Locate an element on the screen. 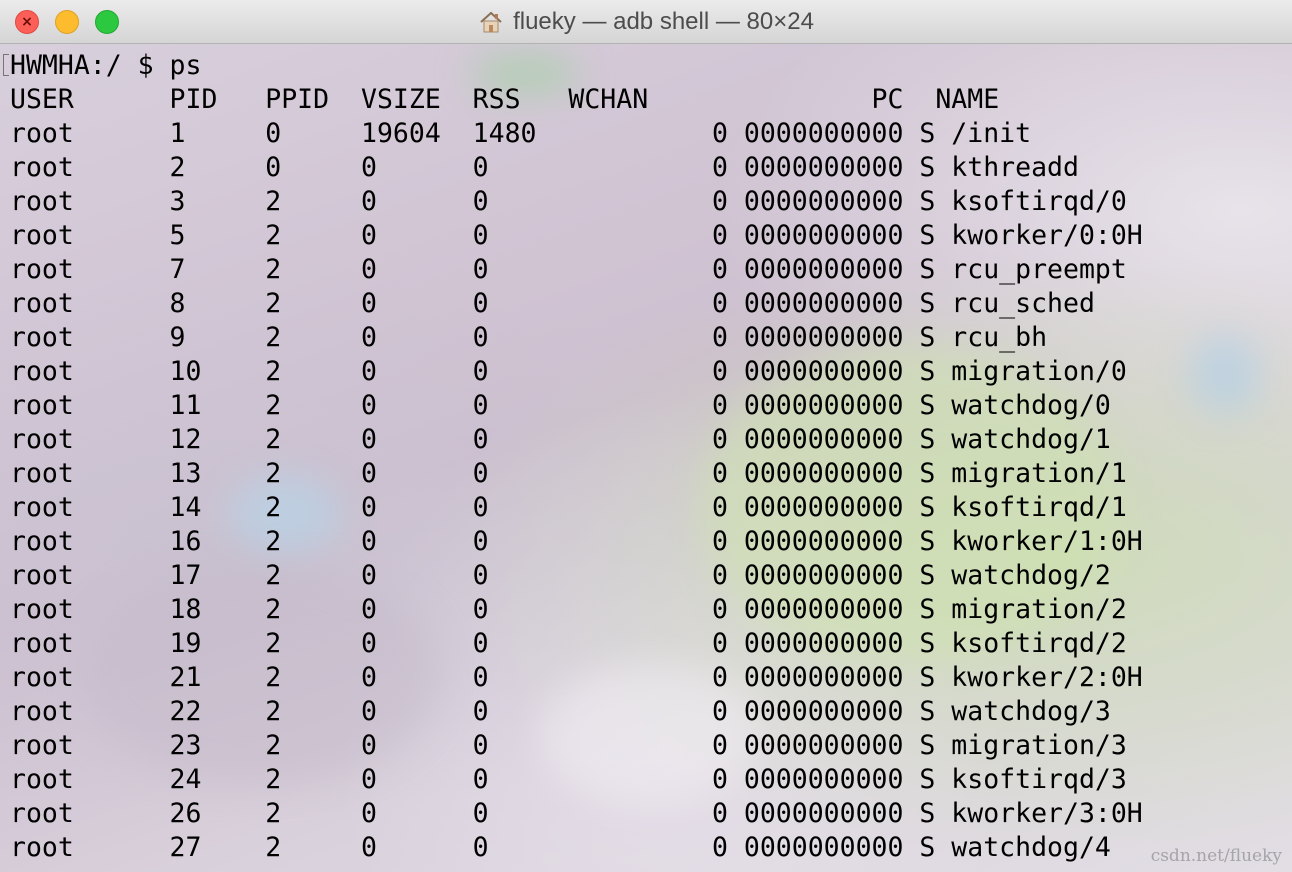 This screenshot has height=872, width=1292. terminal-process-row: root 2 0 0 0 0 0000000000 S kthreadd is located at coordinates (544, 167).